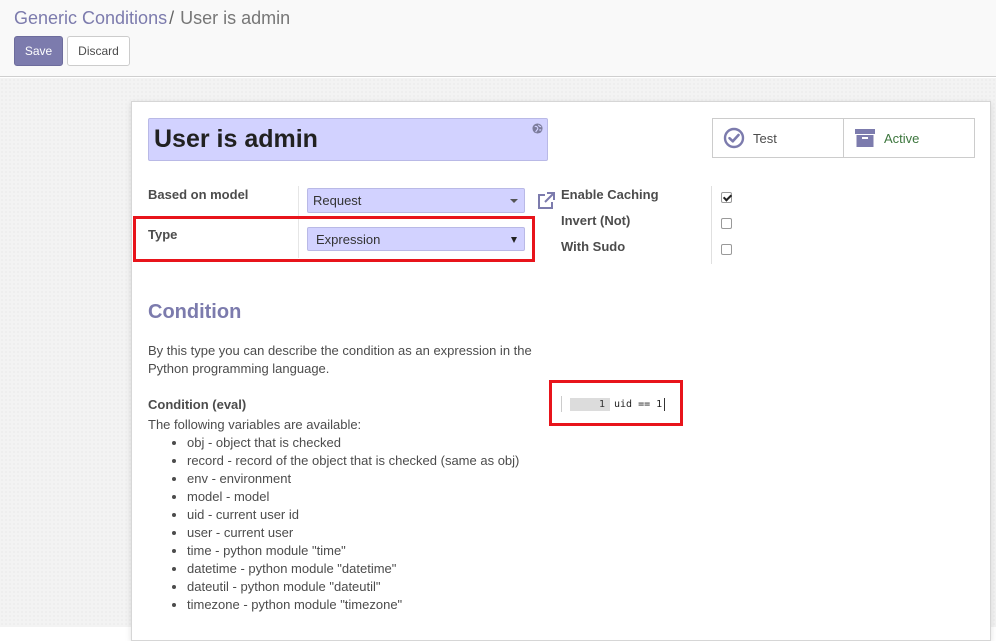 The height and width of the screenshot is (641, 996). Describe the element at coordinates (236, 139) in the screenshot. I see `record-name-value: User is admin` at that location.